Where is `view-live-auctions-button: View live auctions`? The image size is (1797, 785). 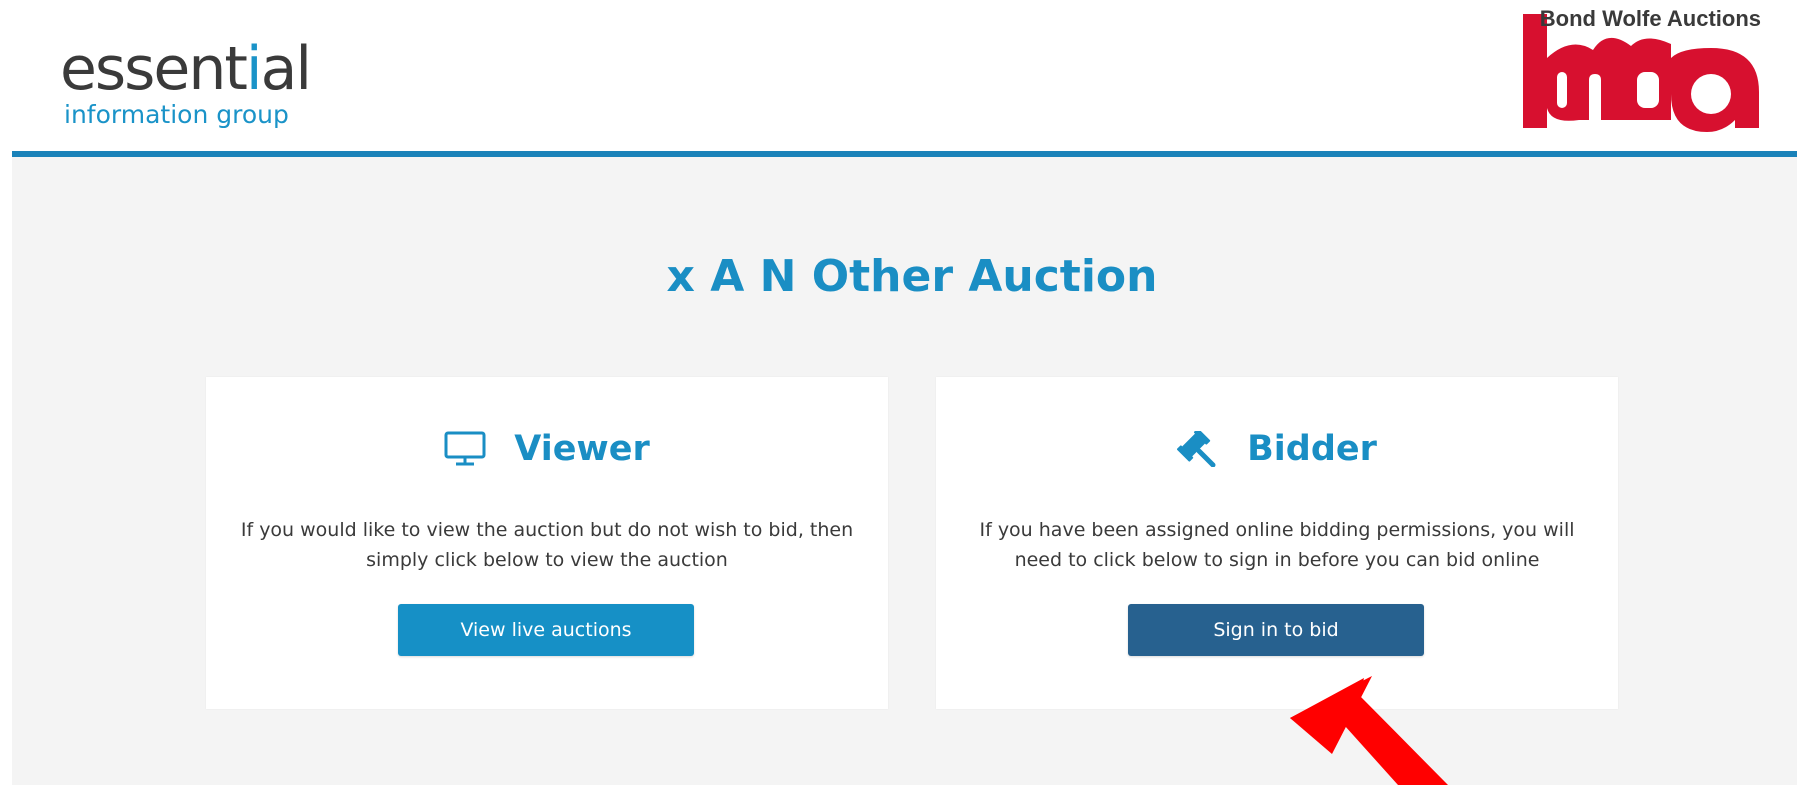 view-live-auctions-button: View live auctions is located at coordinates (546, 630).